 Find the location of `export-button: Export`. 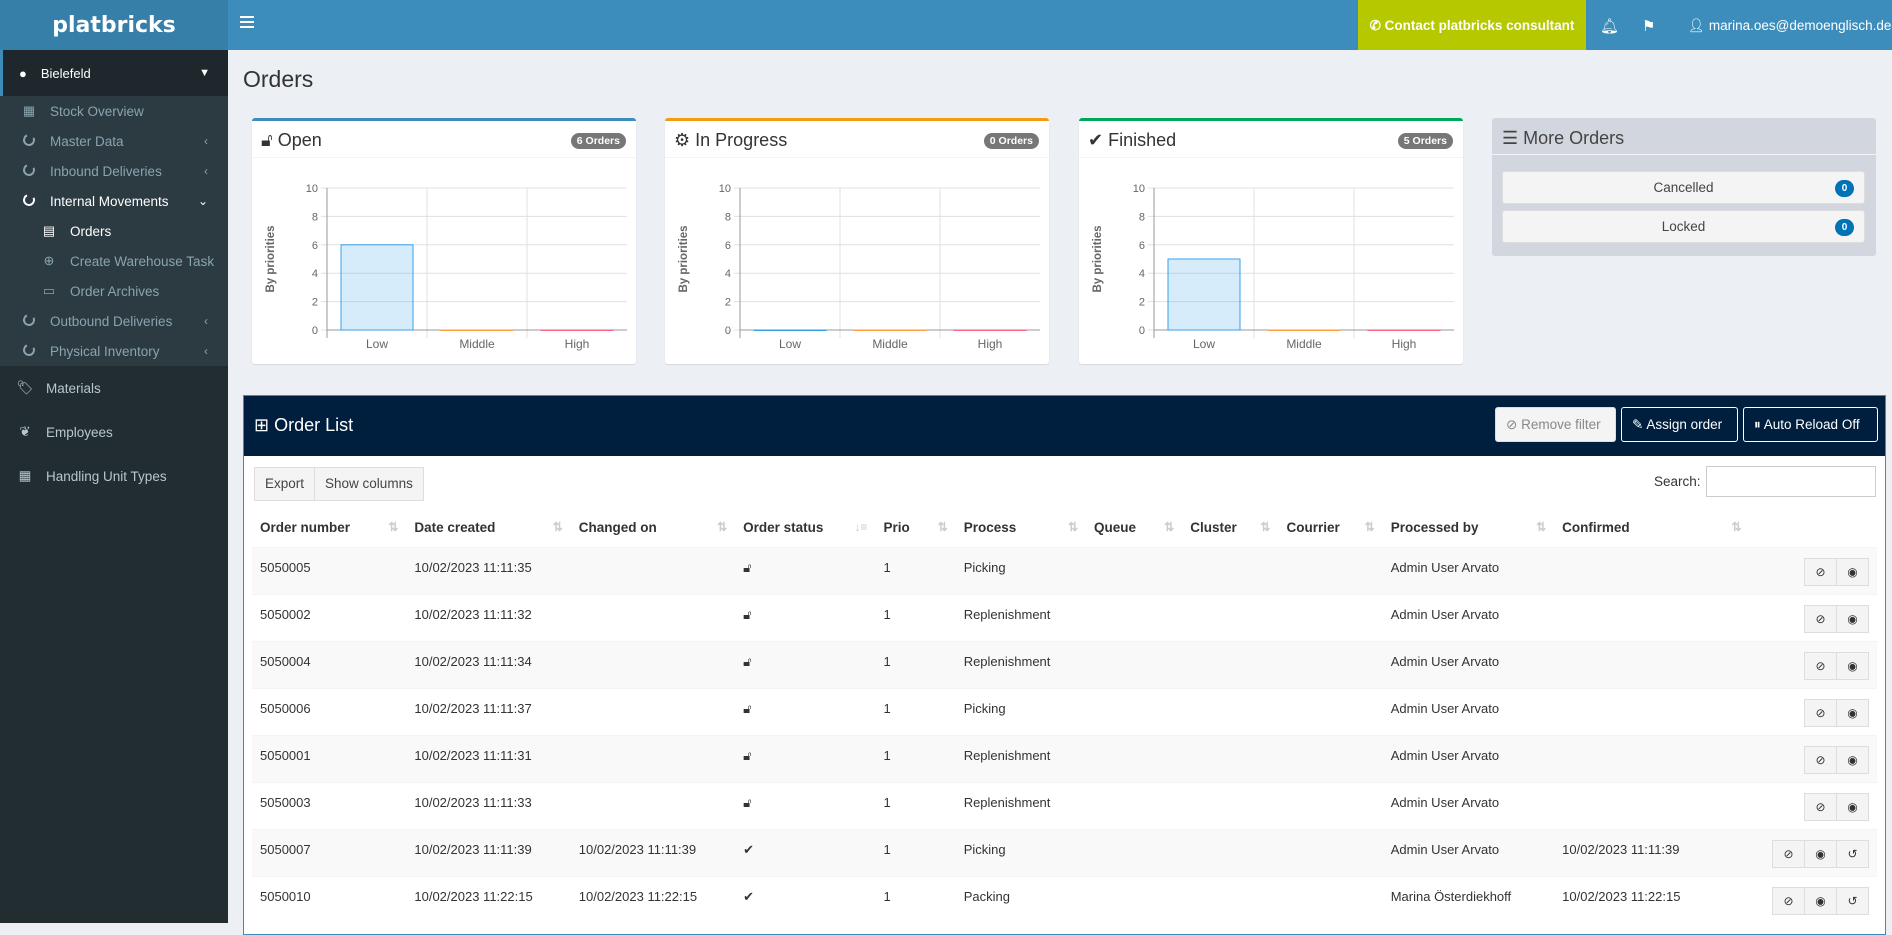

export-button: Export is located at coordinates (285, 484).